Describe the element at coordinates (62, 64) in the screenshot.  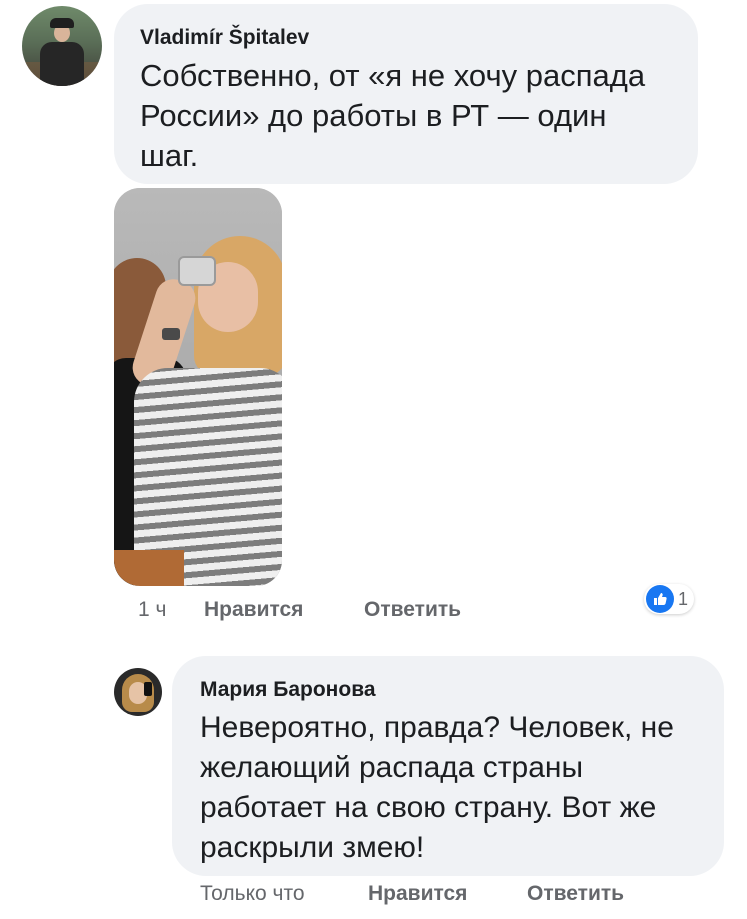
I see `avatar-figure` at that location.